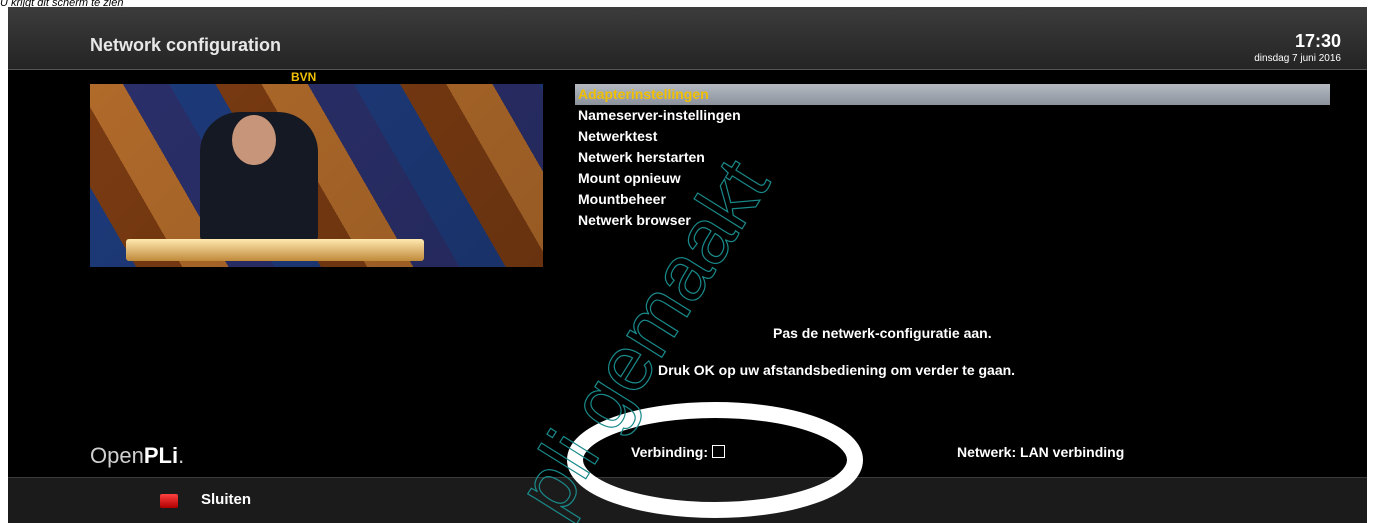 This screenshot has width=1376, height=523. What do you see at coordinates (181, 455) in the screenshot?
I see `logo-suffix: .` at bounding box center [181, 455].